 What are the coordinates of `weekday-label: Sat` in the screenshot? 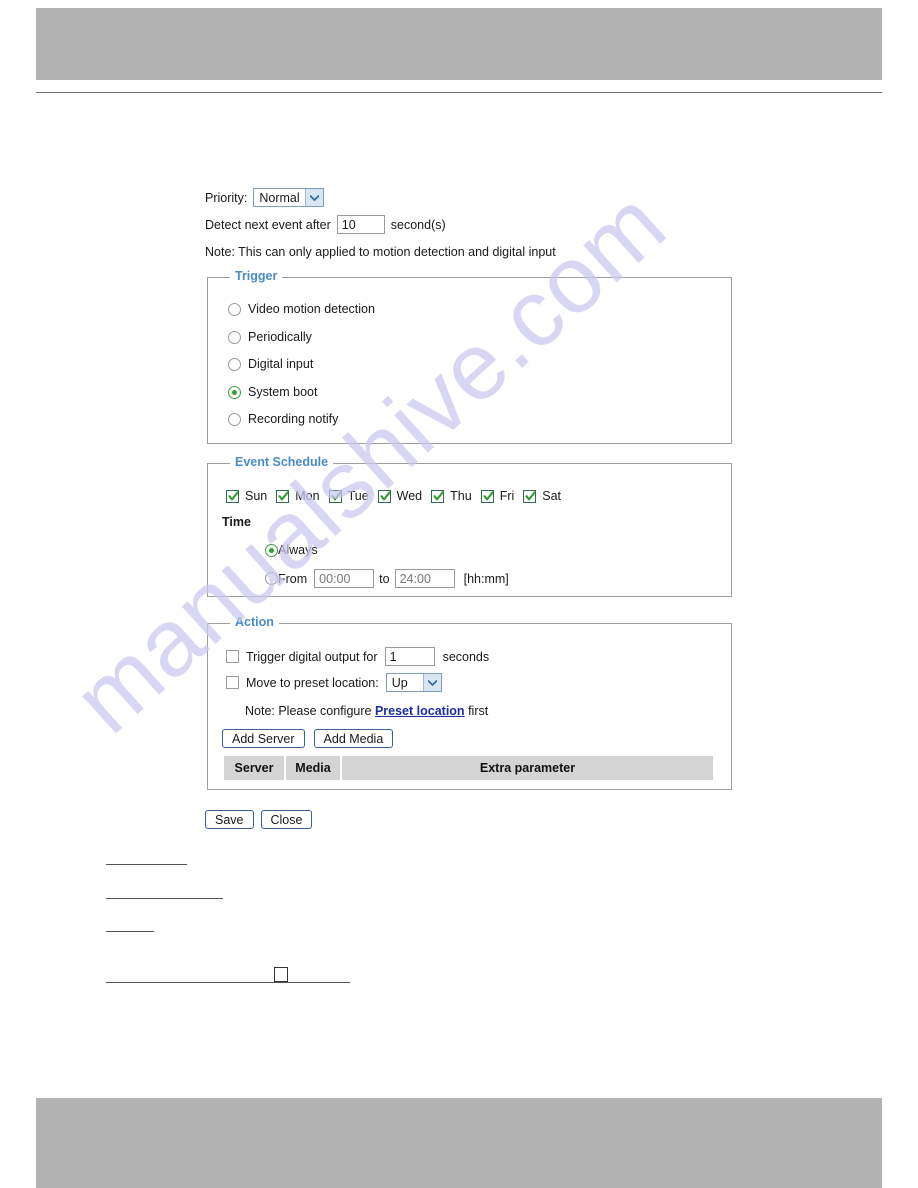 It's located at (552, 496).